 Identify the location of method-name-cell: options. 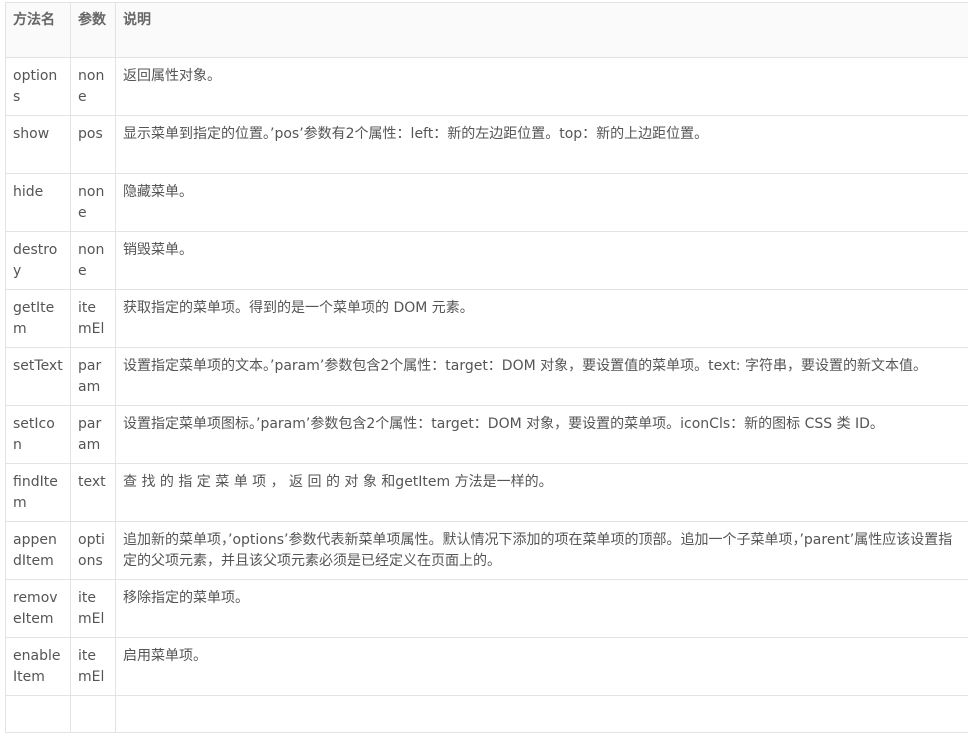
(38, 87).